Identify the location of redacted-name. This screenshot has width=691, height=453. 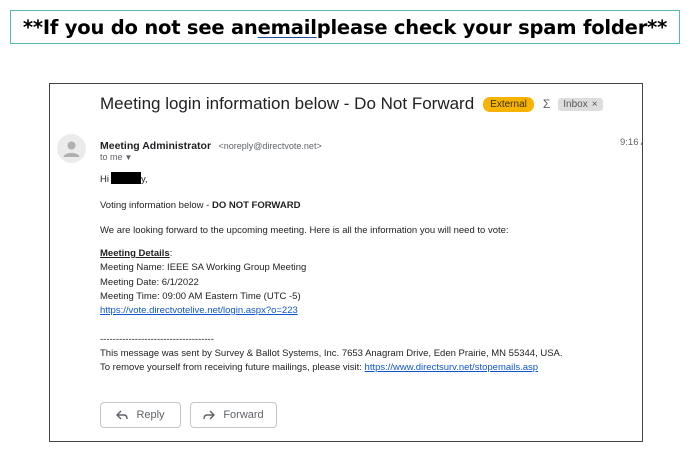
(125, 178).